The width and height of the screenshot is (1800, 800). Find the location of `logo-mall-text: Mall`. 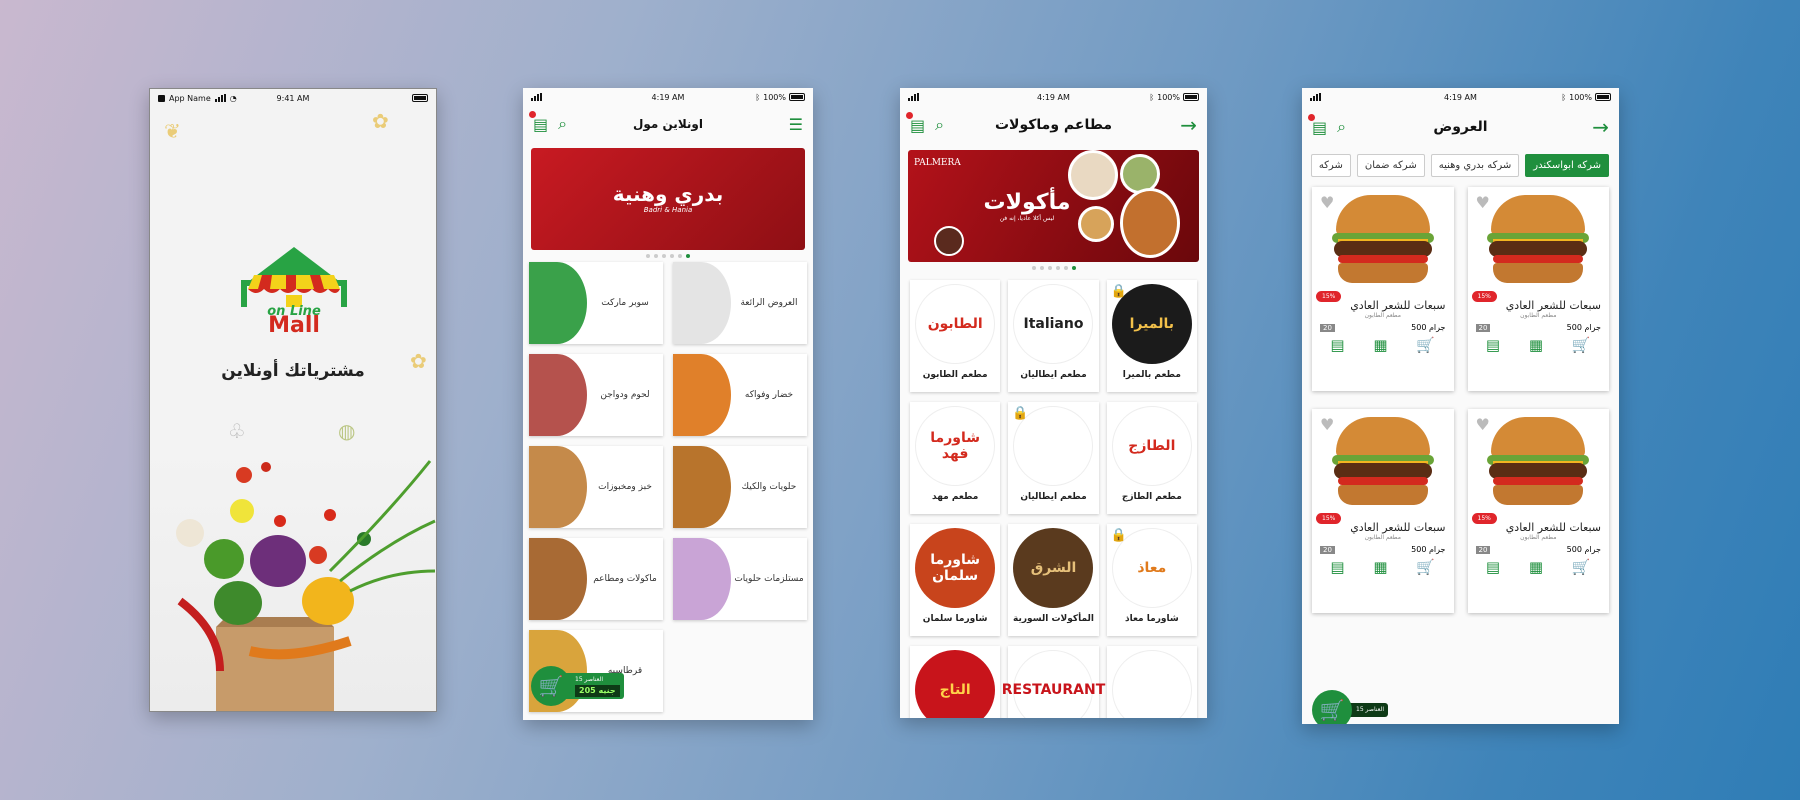

logo-mall-text: Mall is located at coordinates (294, 325).